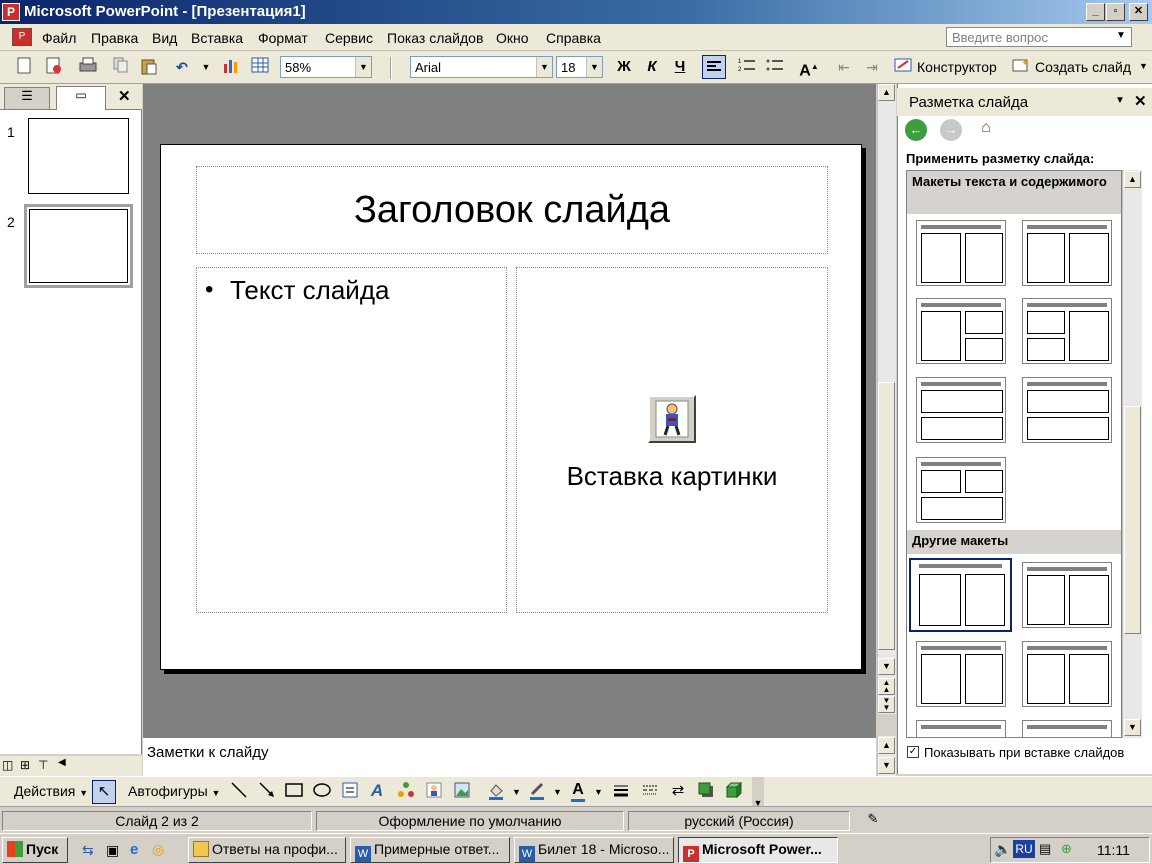 This screenshot has height=864, width=1152. I want to click on spelling-status-icon: ✎, so click(873, 821).